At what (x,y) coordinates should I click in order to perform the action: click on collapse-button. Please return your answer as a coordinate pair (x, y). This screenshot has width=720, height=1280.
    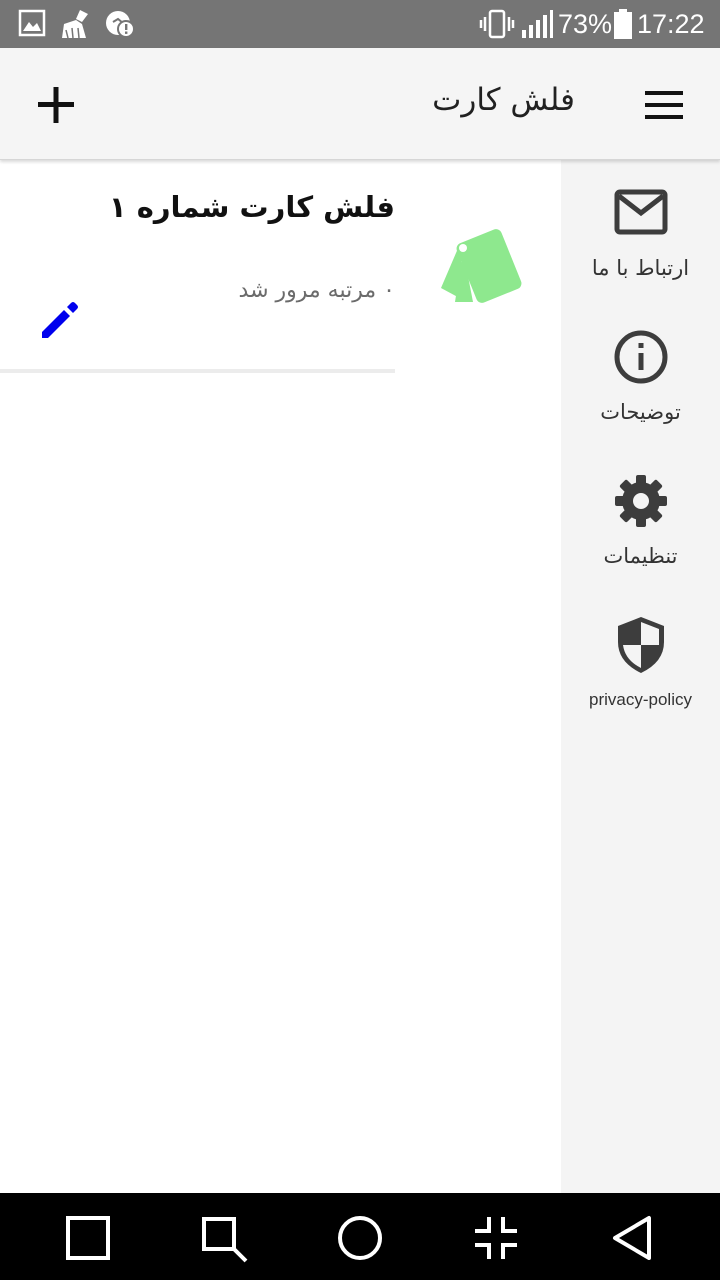
    Looking at the image, I should click on (496, 1238).